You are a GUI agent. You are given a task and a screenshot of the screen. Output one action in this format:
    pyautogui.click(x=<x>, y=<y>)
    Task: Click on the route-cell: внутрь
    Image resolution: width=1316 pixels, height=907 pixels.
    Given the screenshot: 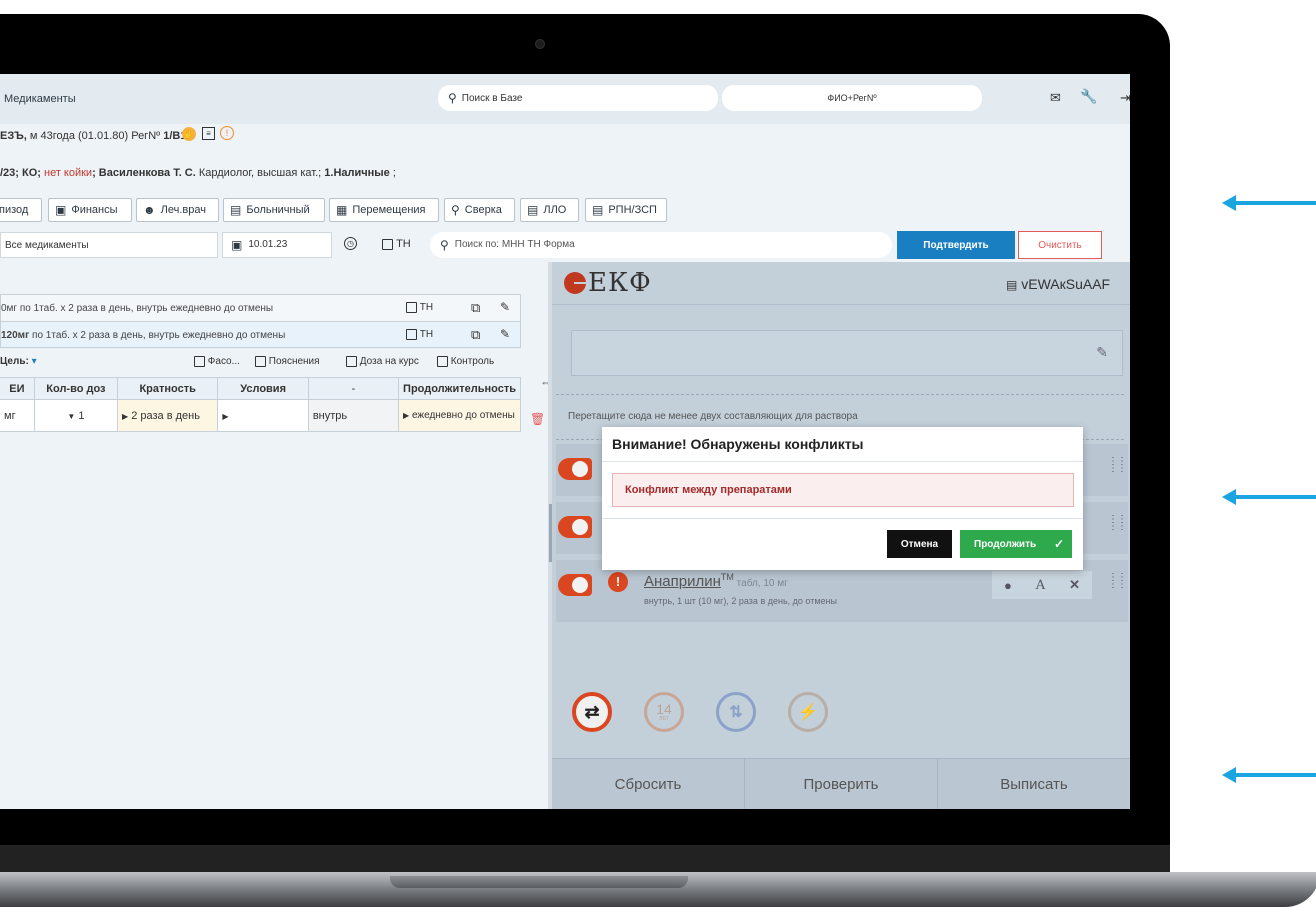 What is the action you would take?
    pyautogui.click(x=353, y=415)
    